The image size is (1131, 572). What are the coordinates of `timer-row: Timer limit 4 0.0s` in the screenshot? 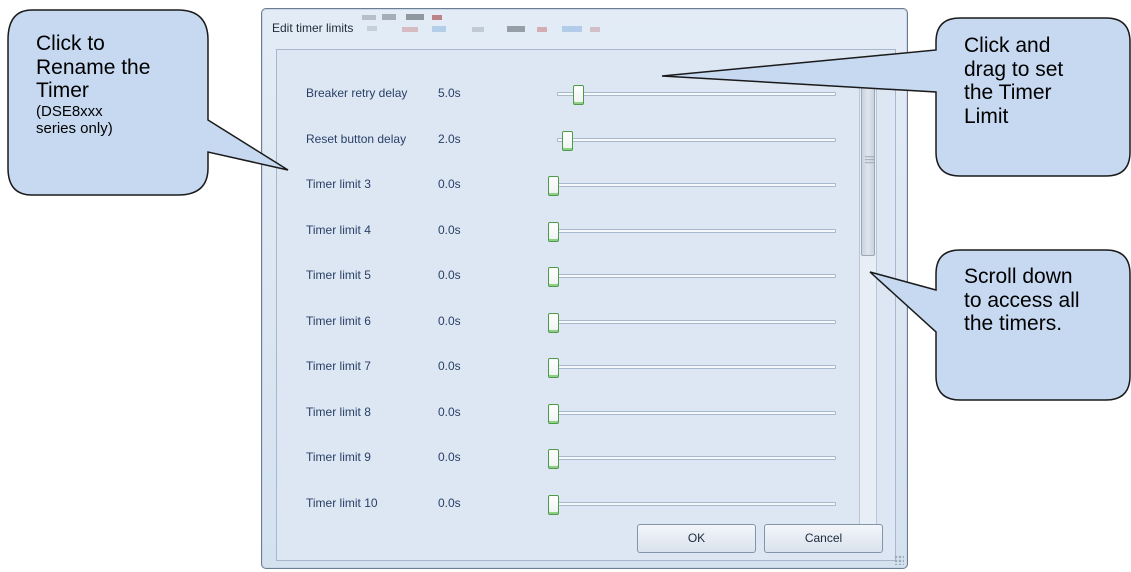 It's located at (557, 230).